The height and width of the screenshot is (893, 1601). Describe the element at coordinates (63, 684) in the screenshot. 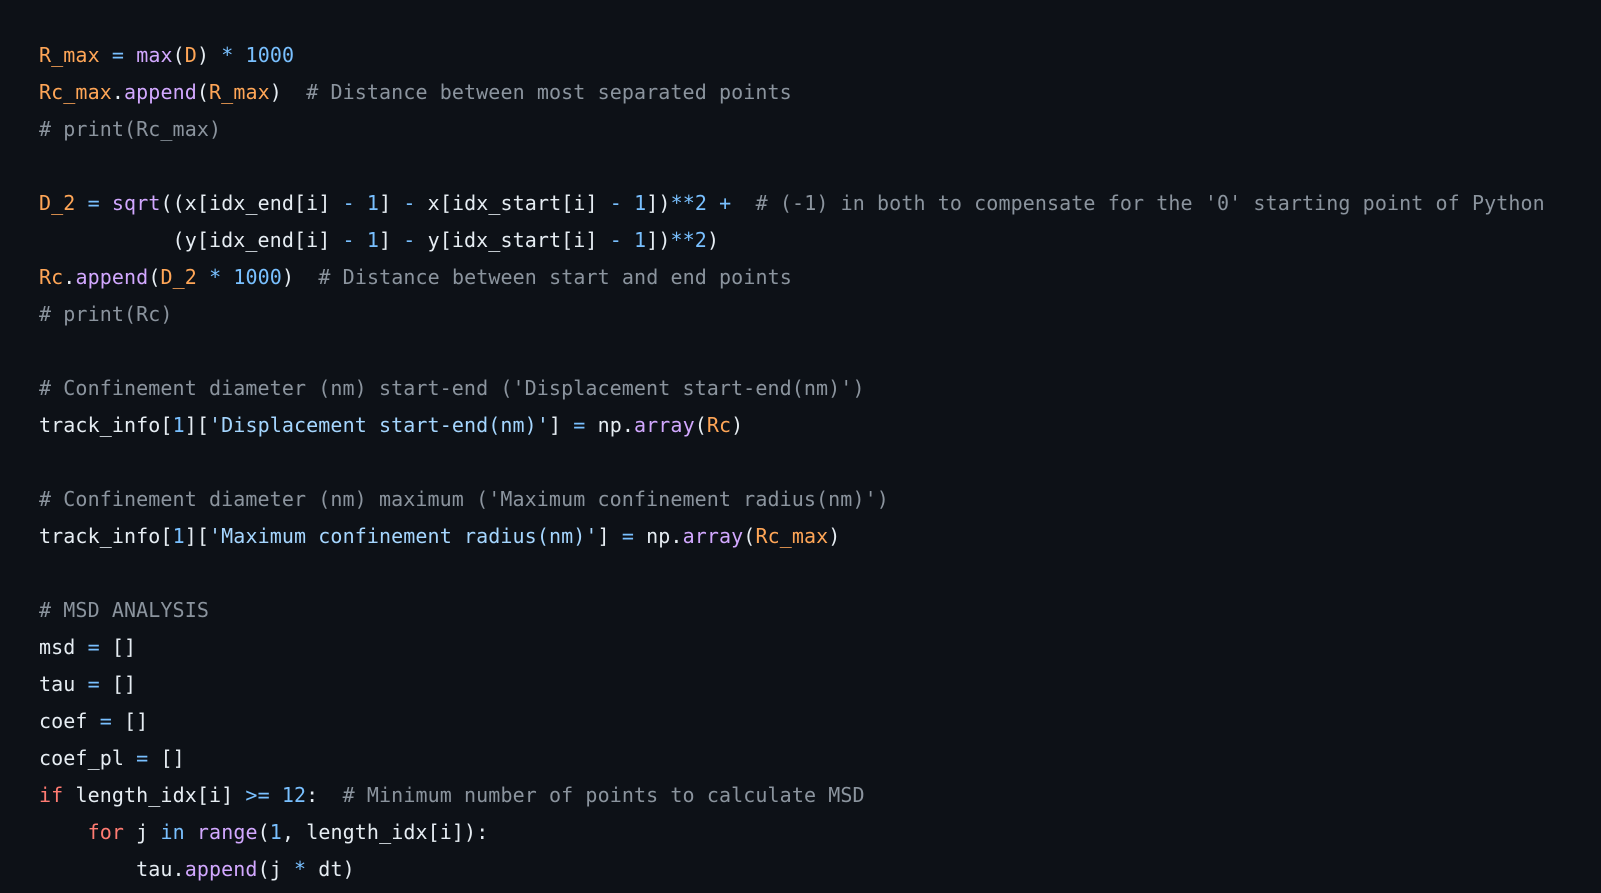

I see `code-token-default: tau` at that location.